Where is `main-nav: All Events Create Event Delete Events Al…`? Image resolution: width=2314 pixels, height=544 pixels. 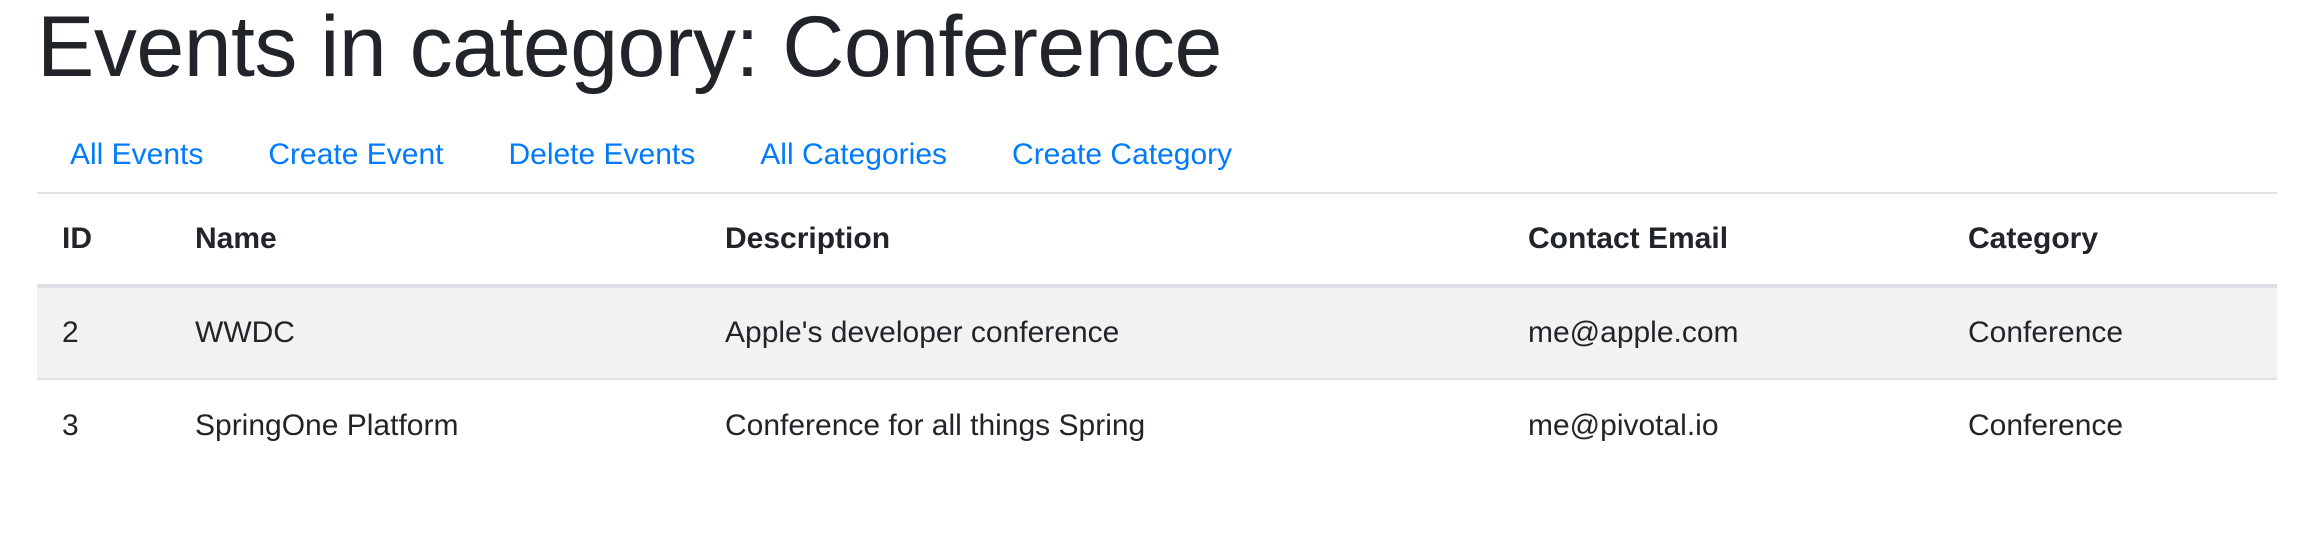
main-nav: All Events Create Event Delete Events Al… is located at coordinates (1157, 155).